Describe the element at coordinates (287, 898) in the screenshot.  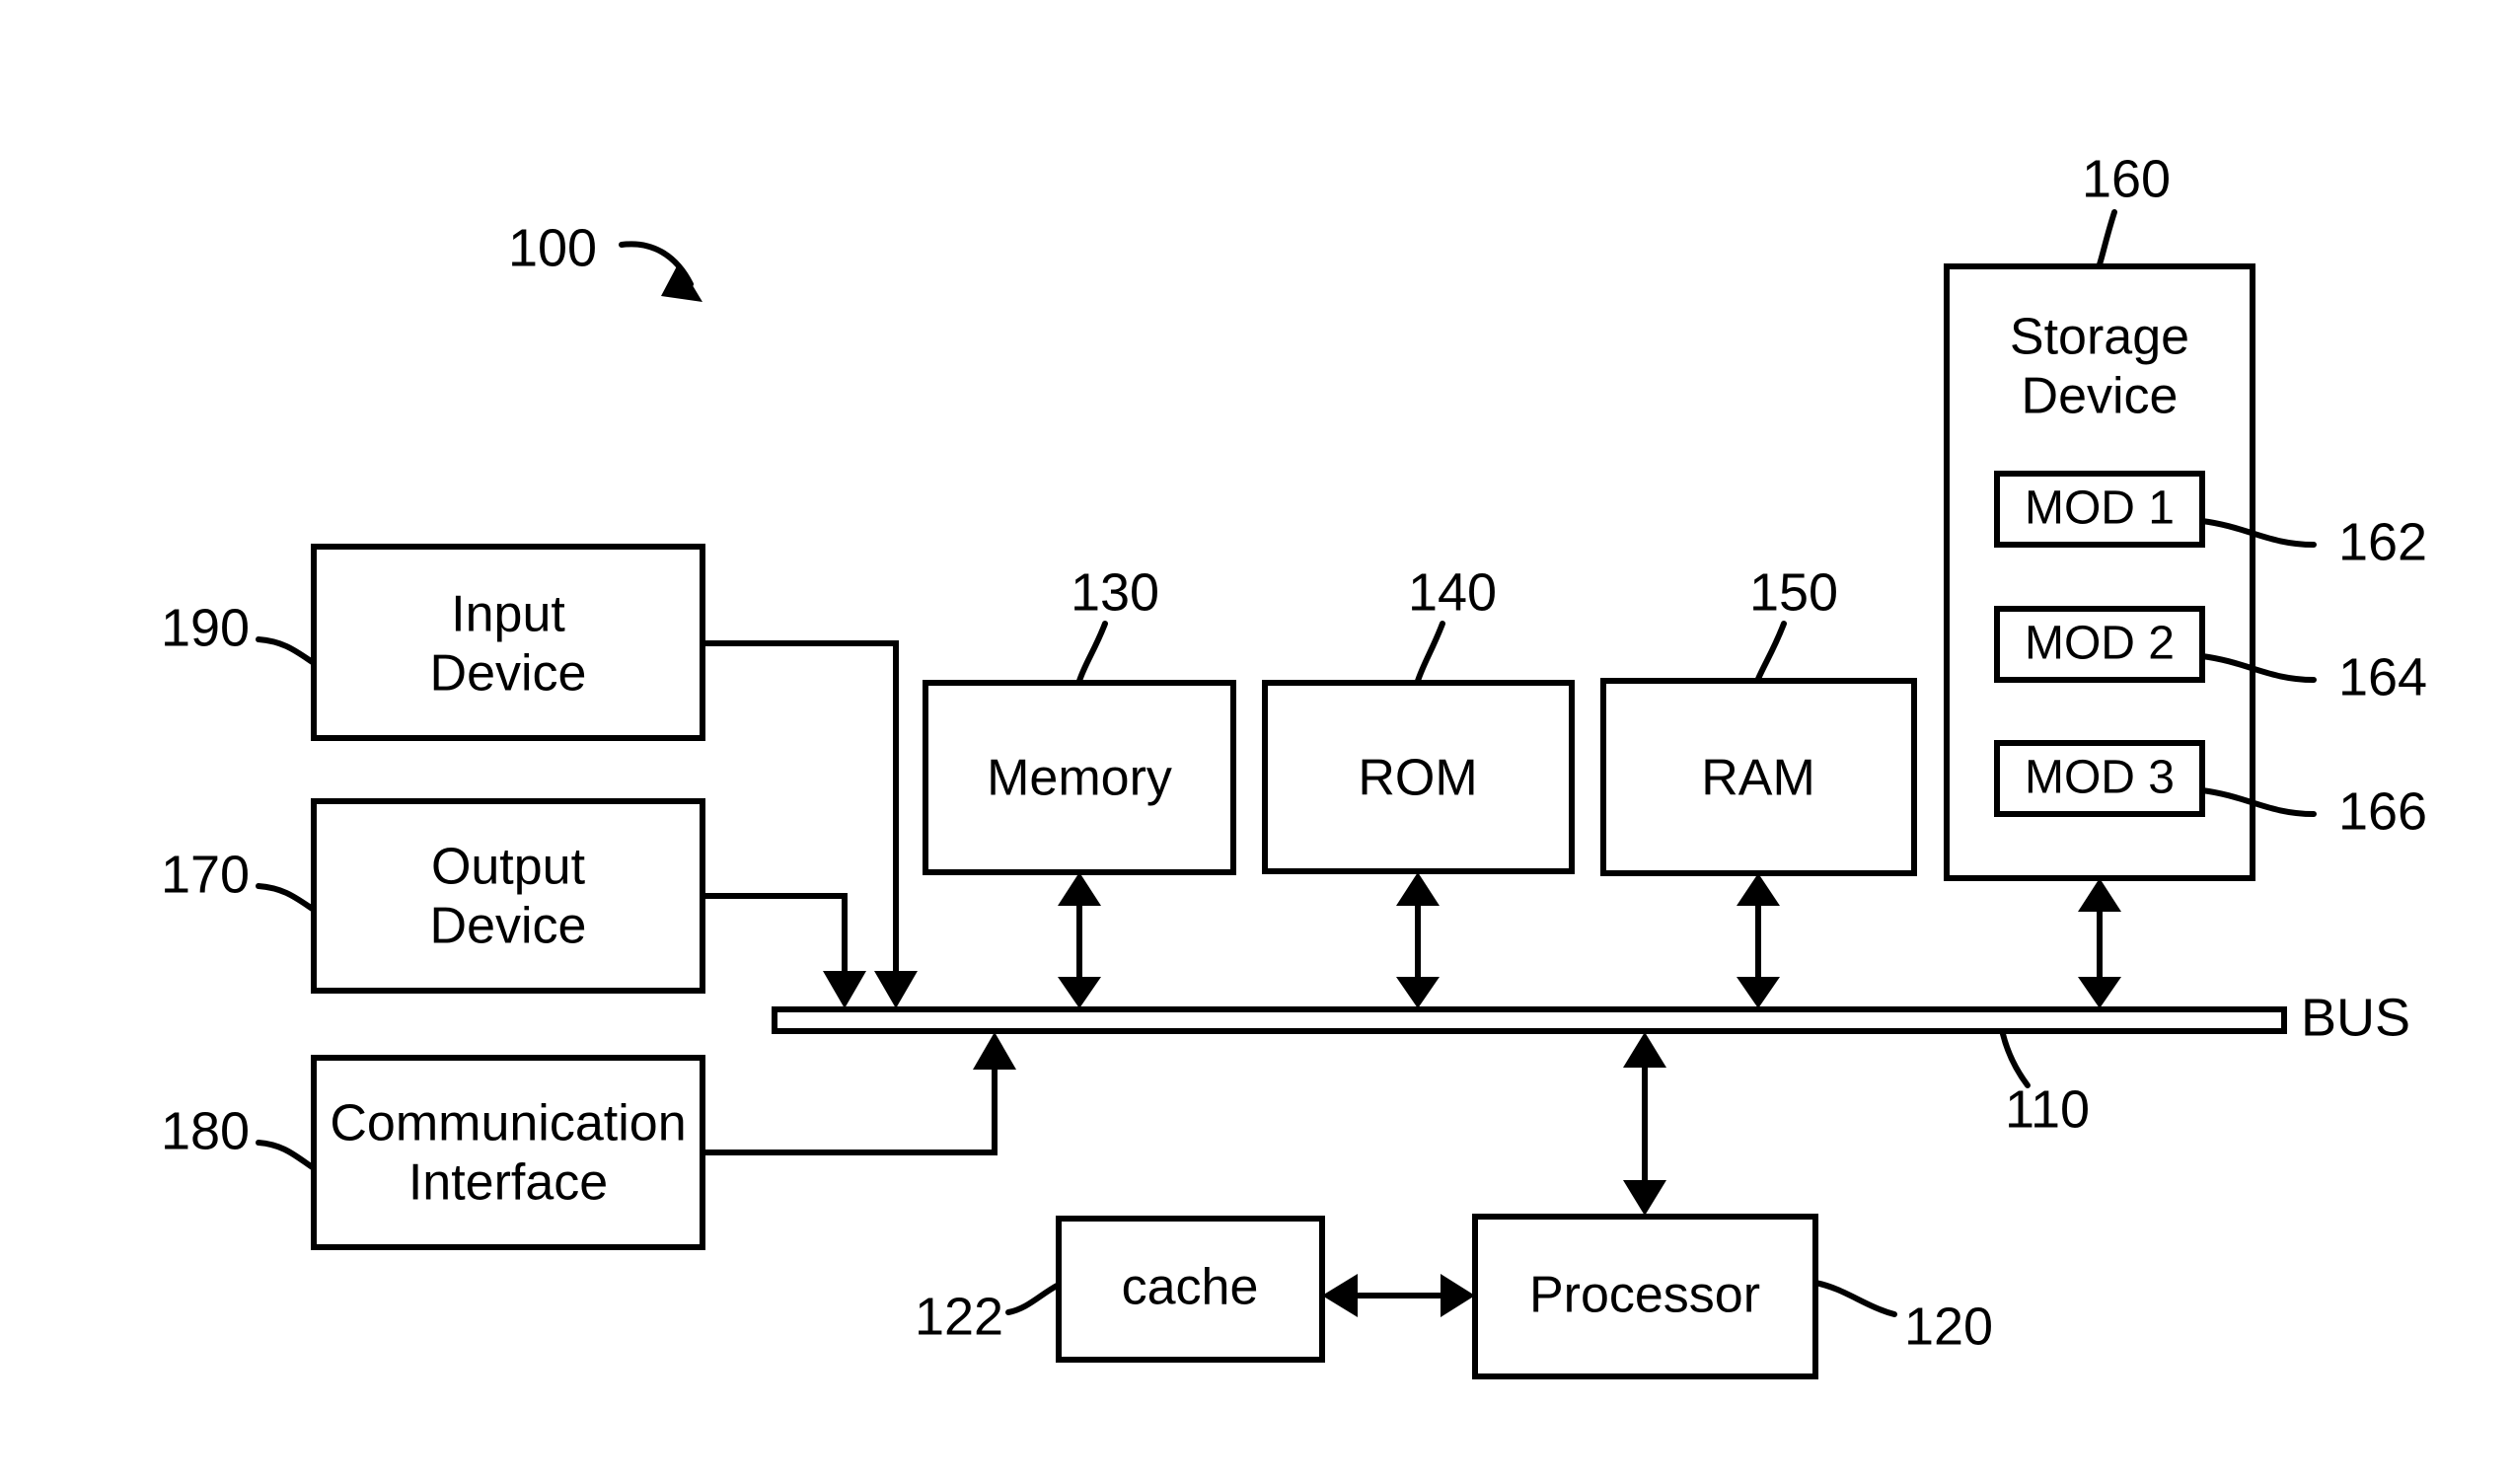
I see `output-device-ref-leader` at that location.